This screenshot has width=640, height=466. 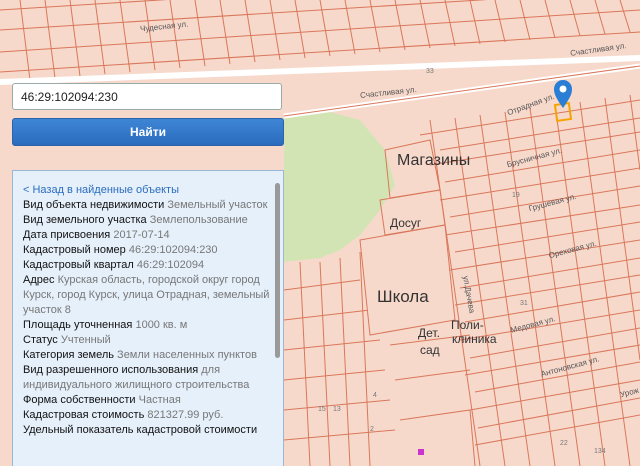 What do you see at coordinates (40, 340) in the screenshot?
I see `info-row-label: Статус` at bounding box center [40, 340].